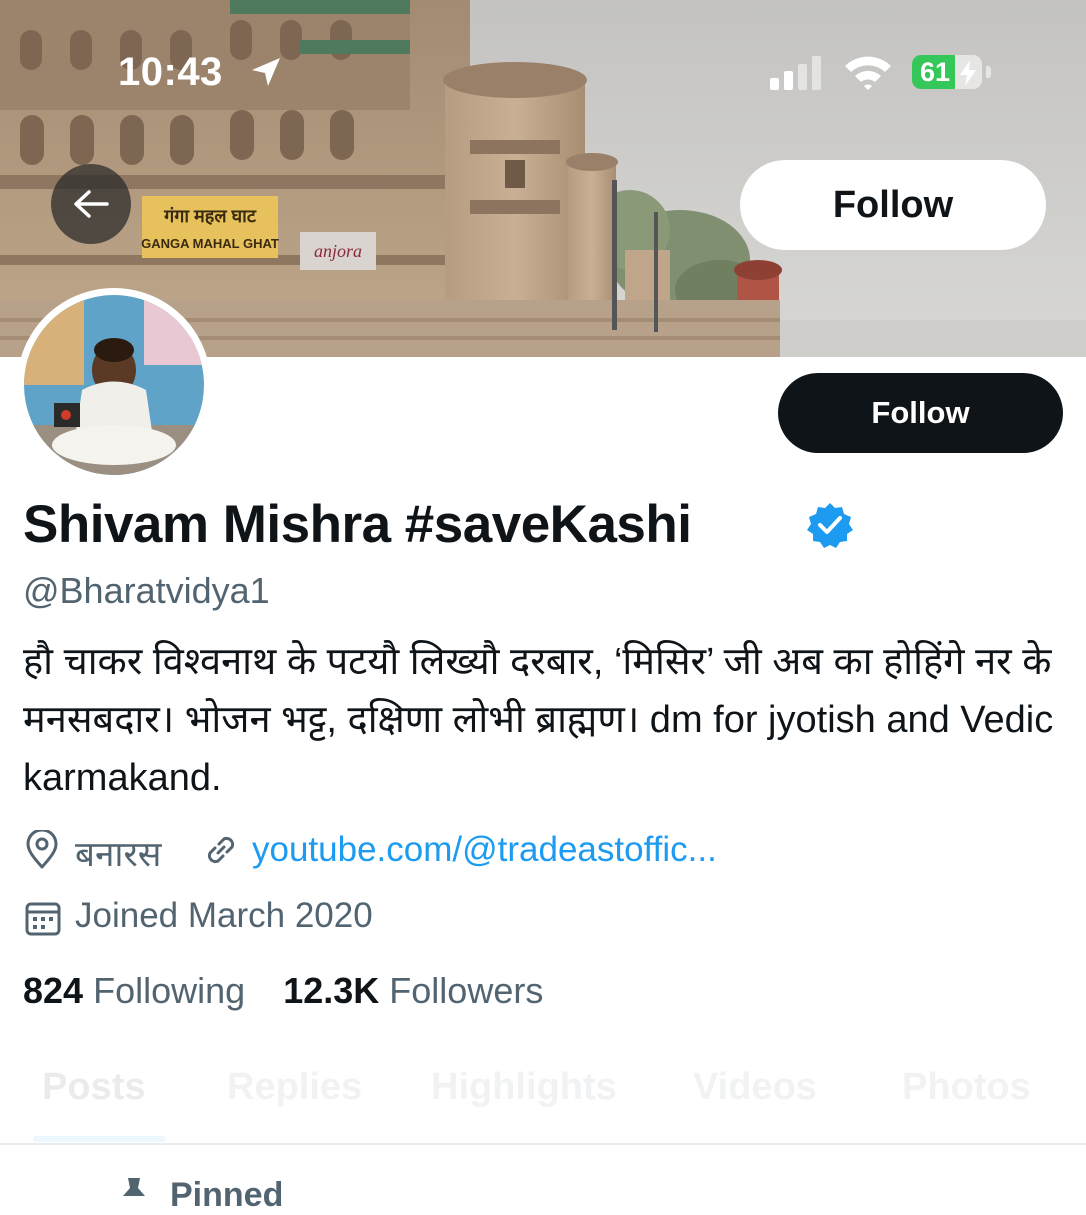 This screenshot has width=1086, height=1215. What do you see at coordinates (42, 851) in the screenshot?
I see `location-pin-icon` at bounding box center [42, 851].